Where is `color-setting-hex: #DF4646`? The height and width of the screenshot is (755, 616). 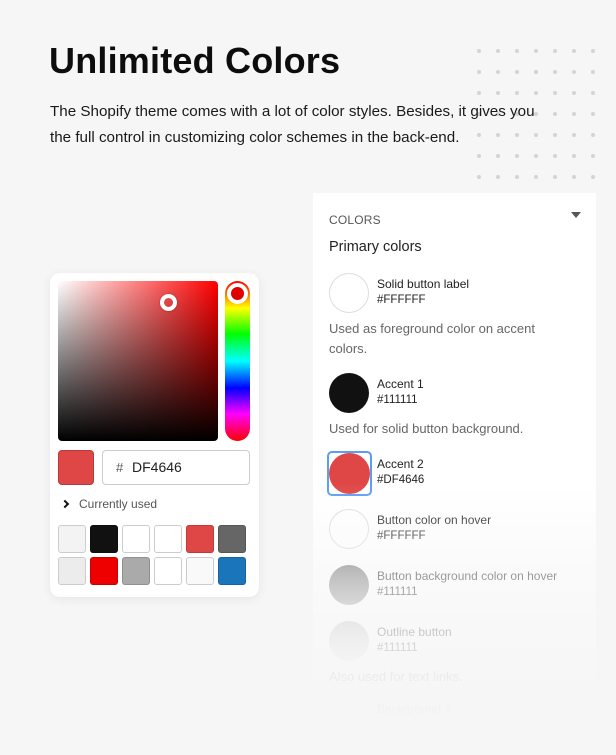
color-setting-hex: #DF4646 is located at coordinates (401, 480).